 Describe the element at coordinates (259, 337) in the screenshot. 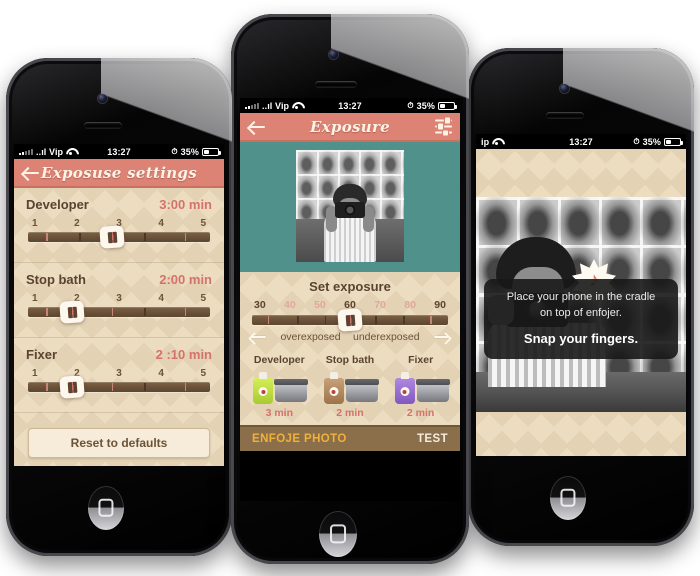

I see `arrow-left-icon` at that location.